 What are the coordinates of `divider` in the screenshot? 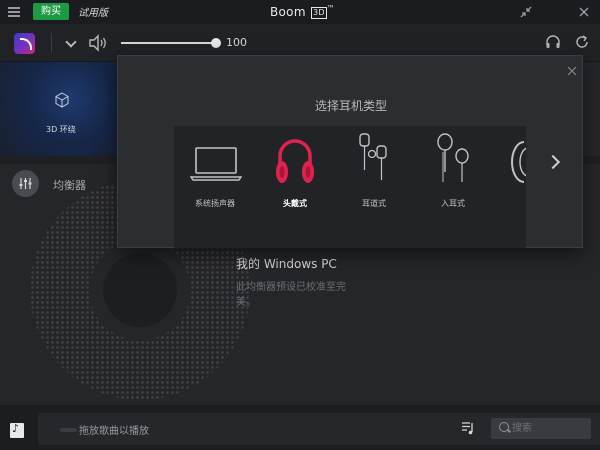 It's located at (51, 43).